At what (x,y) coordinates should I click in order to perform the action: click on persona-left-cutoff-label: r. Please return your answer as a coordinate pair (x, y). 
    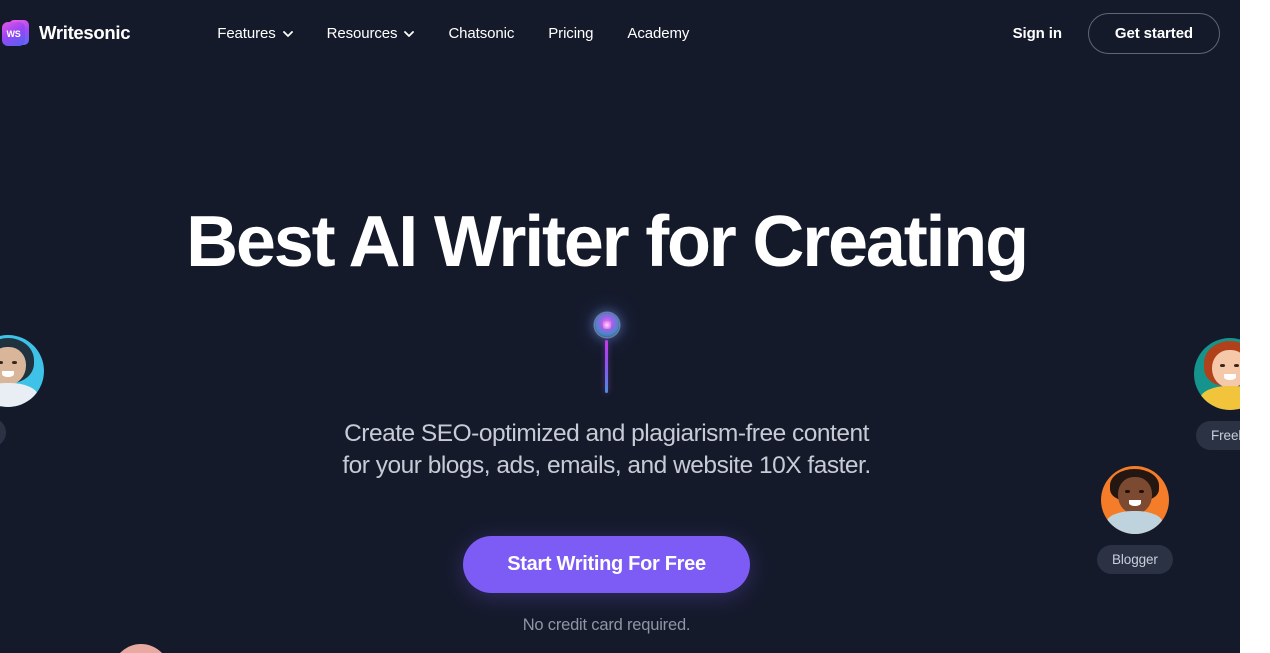
    Looking at the image, I should click on (3, 432).